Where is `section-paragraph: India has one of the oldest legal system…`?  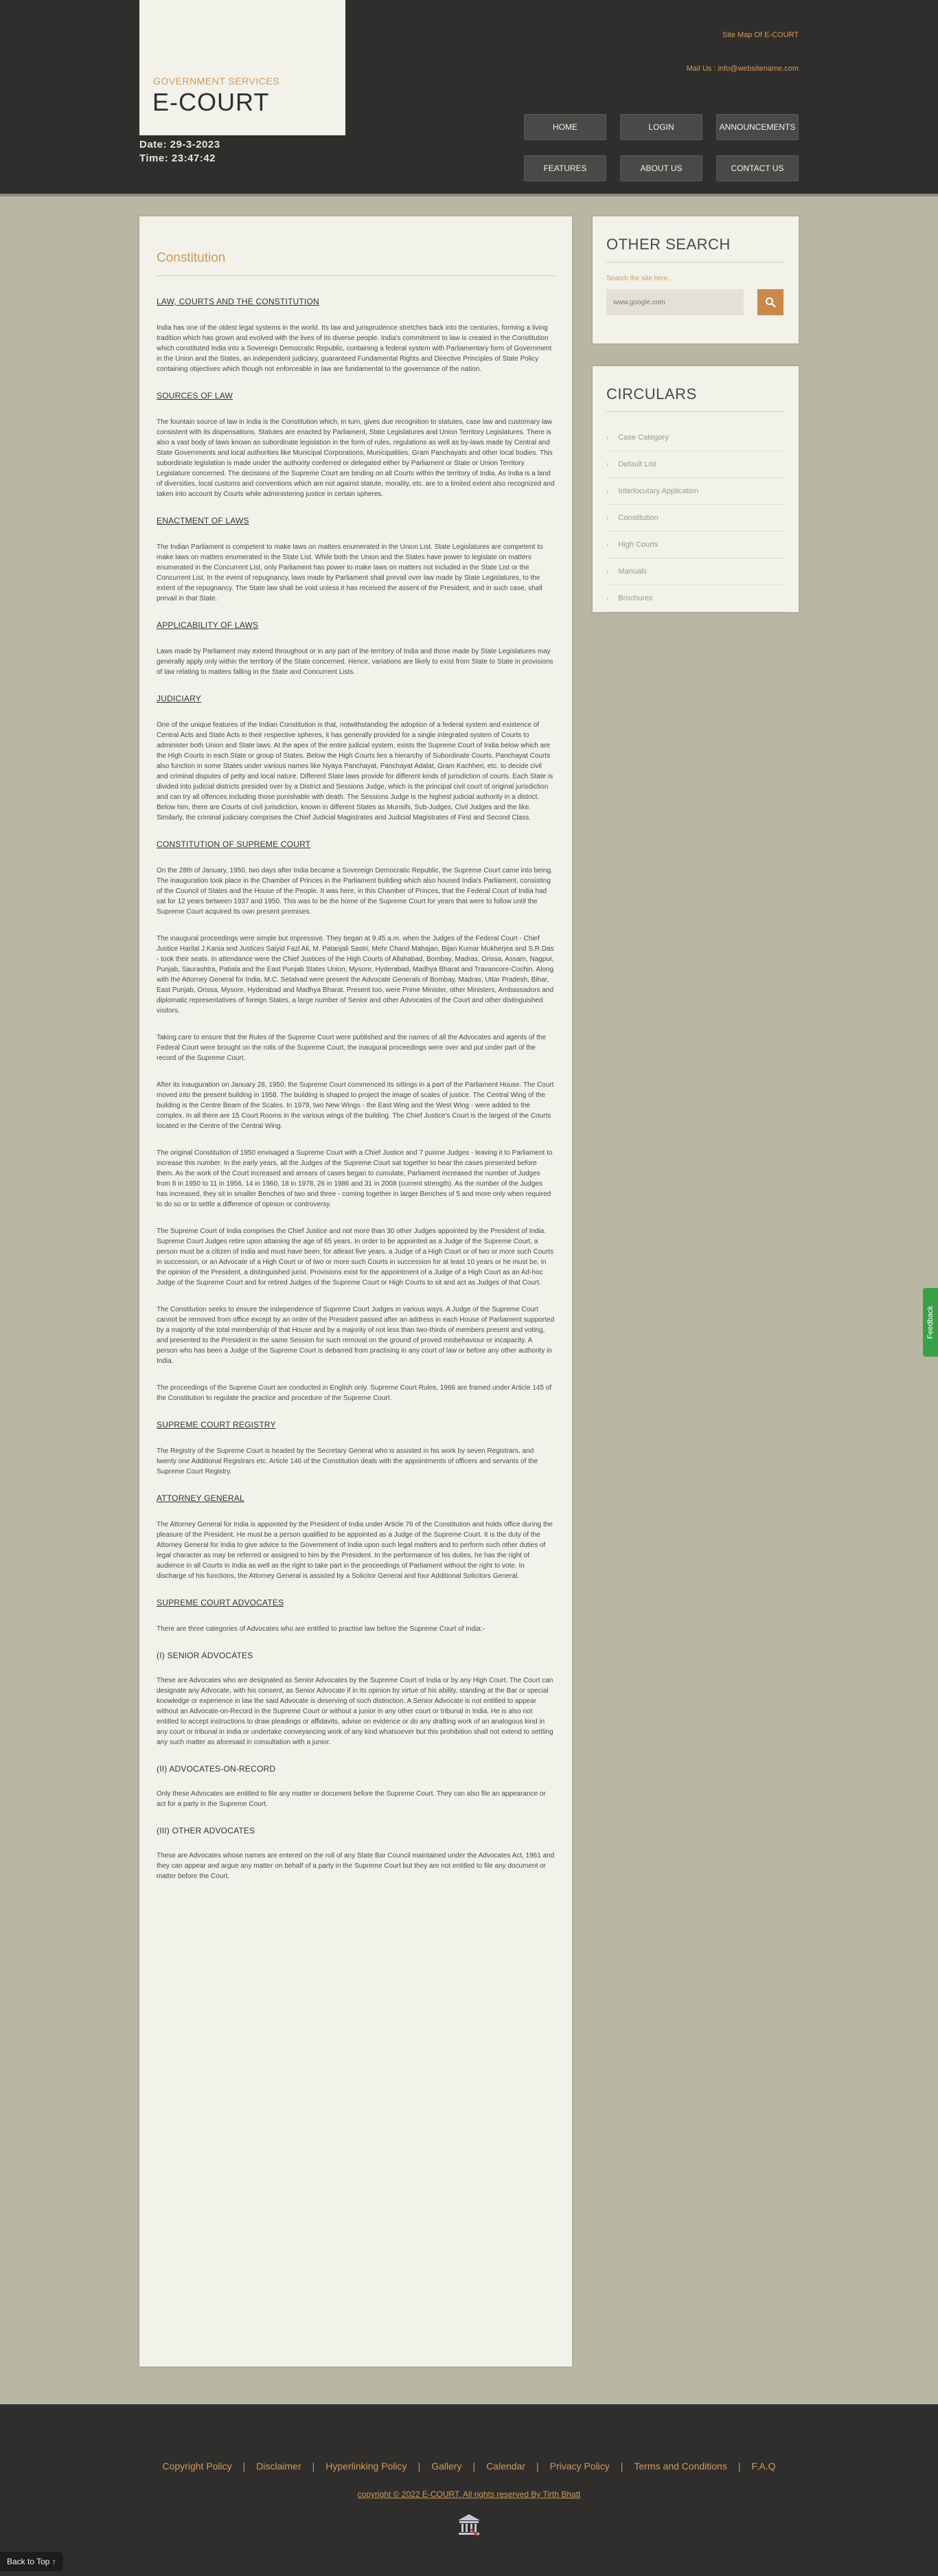
section-paragraph: India has one of the oldest legal system… is located at coordinates (355, 348).